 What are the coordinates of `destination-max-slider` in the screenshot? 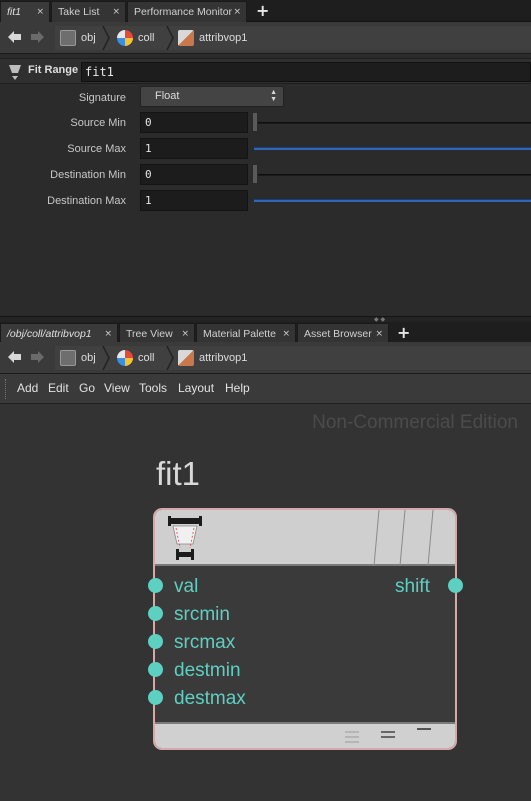 It's located at (392, 200).